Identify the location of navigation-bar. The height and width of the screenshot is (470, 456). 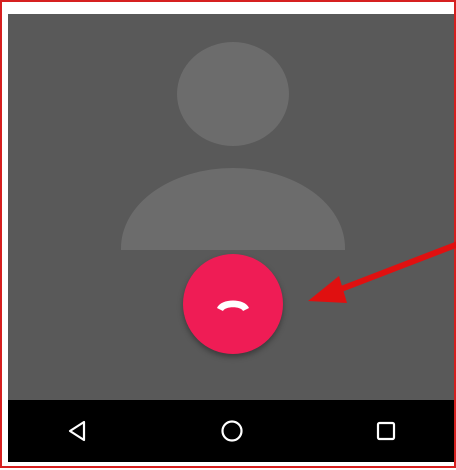
(231, 431).